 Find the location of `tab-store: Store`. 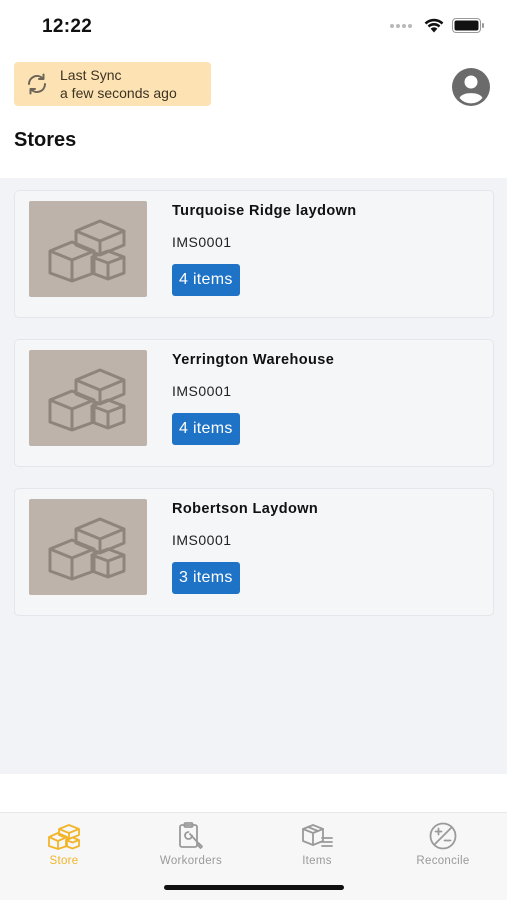

tab-store: Store is located at coordinates (64, 849).